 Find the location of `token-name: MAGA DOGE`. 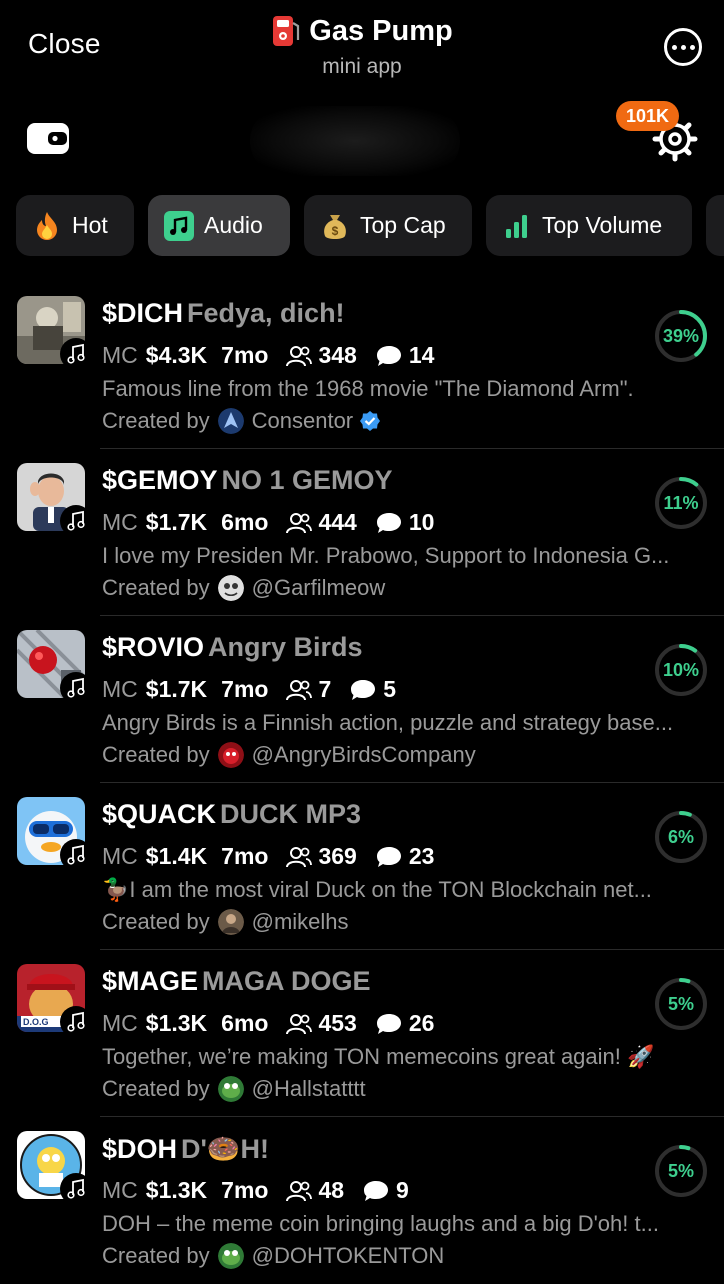

token-name: MAGA DOGE is located at coordinates (286, 981).